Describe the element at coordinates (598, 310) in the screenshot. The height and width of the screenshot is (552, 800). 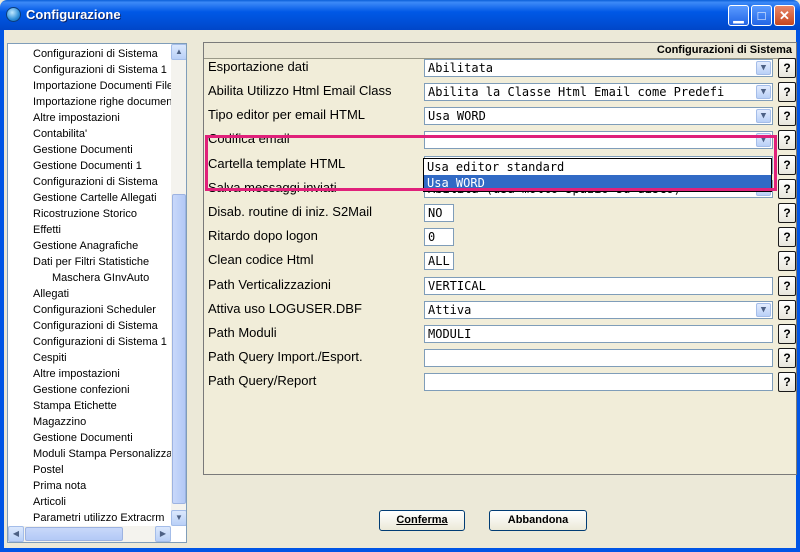
I see `select-field: Attiva ▼` at that location.